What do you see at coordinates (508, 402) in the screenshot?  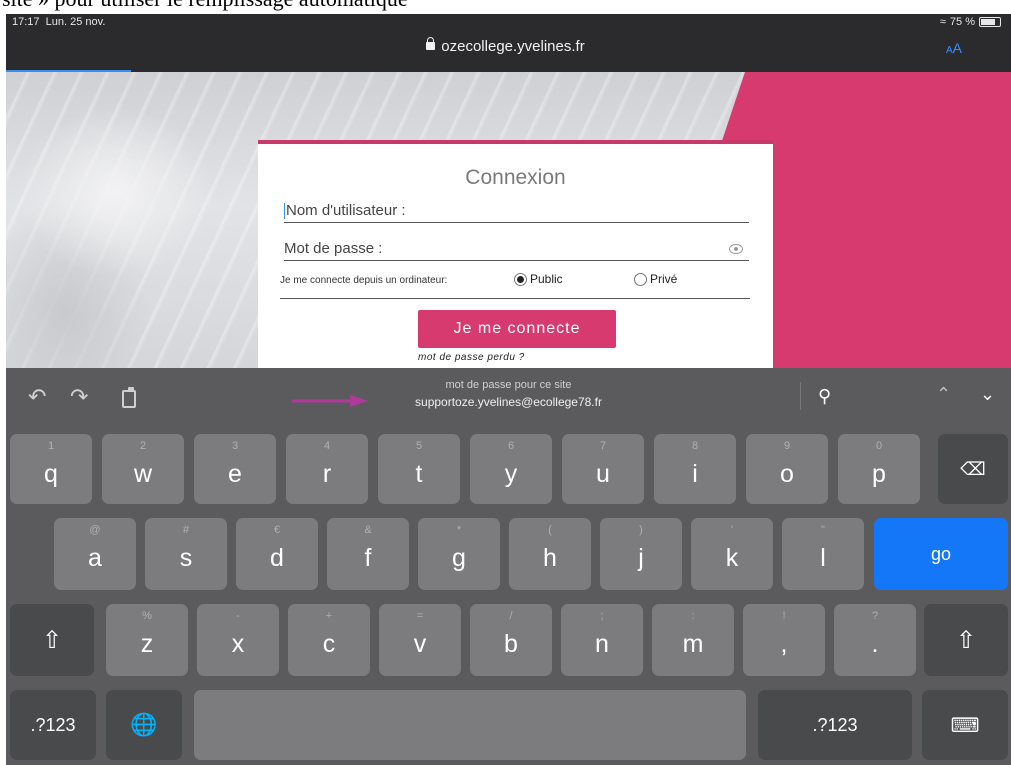 I see `autofill-suggestion-value: supportoze.yvelines@ecollege78.fr` at bounding box center [508, 402].